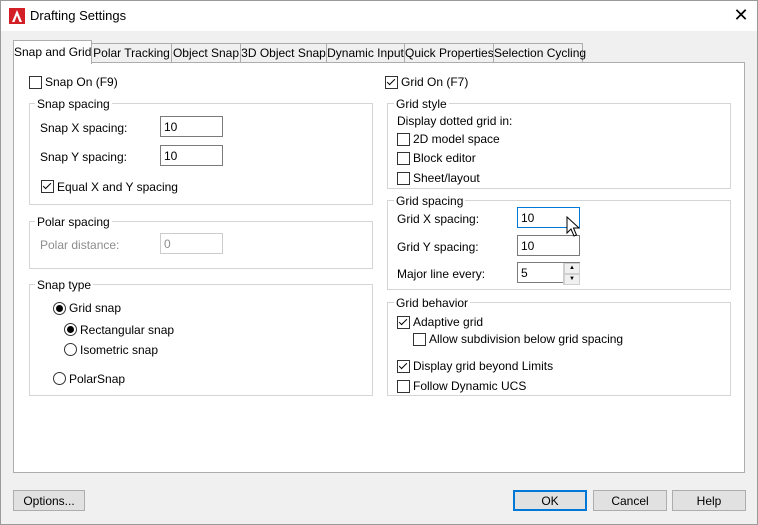 This screenshot has height=525, width=758. What do you see at coordinates (403, 322) in the screenshot?
I see `adaptive-grid-checkbox` at bounding box center [403, 322].